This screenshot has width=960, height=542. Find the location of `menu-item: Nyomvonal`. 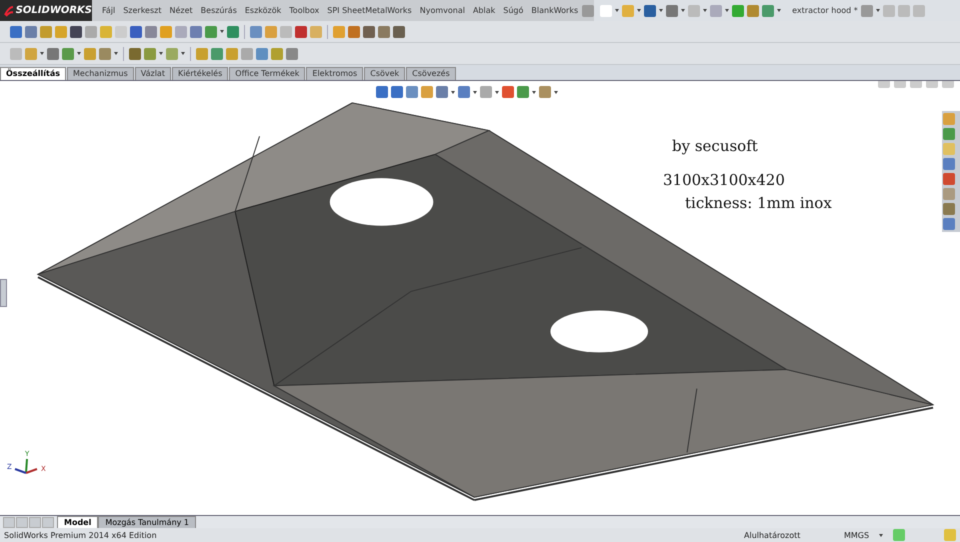

menu-item: Nyomvonal is located at coordinates (442, 10).